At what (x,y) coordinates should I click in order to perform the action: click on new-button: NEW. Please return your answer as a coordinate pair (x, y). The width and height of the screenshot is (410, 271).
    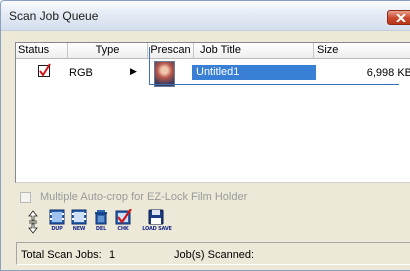
    Looking at the image, I should click on (79, 222).